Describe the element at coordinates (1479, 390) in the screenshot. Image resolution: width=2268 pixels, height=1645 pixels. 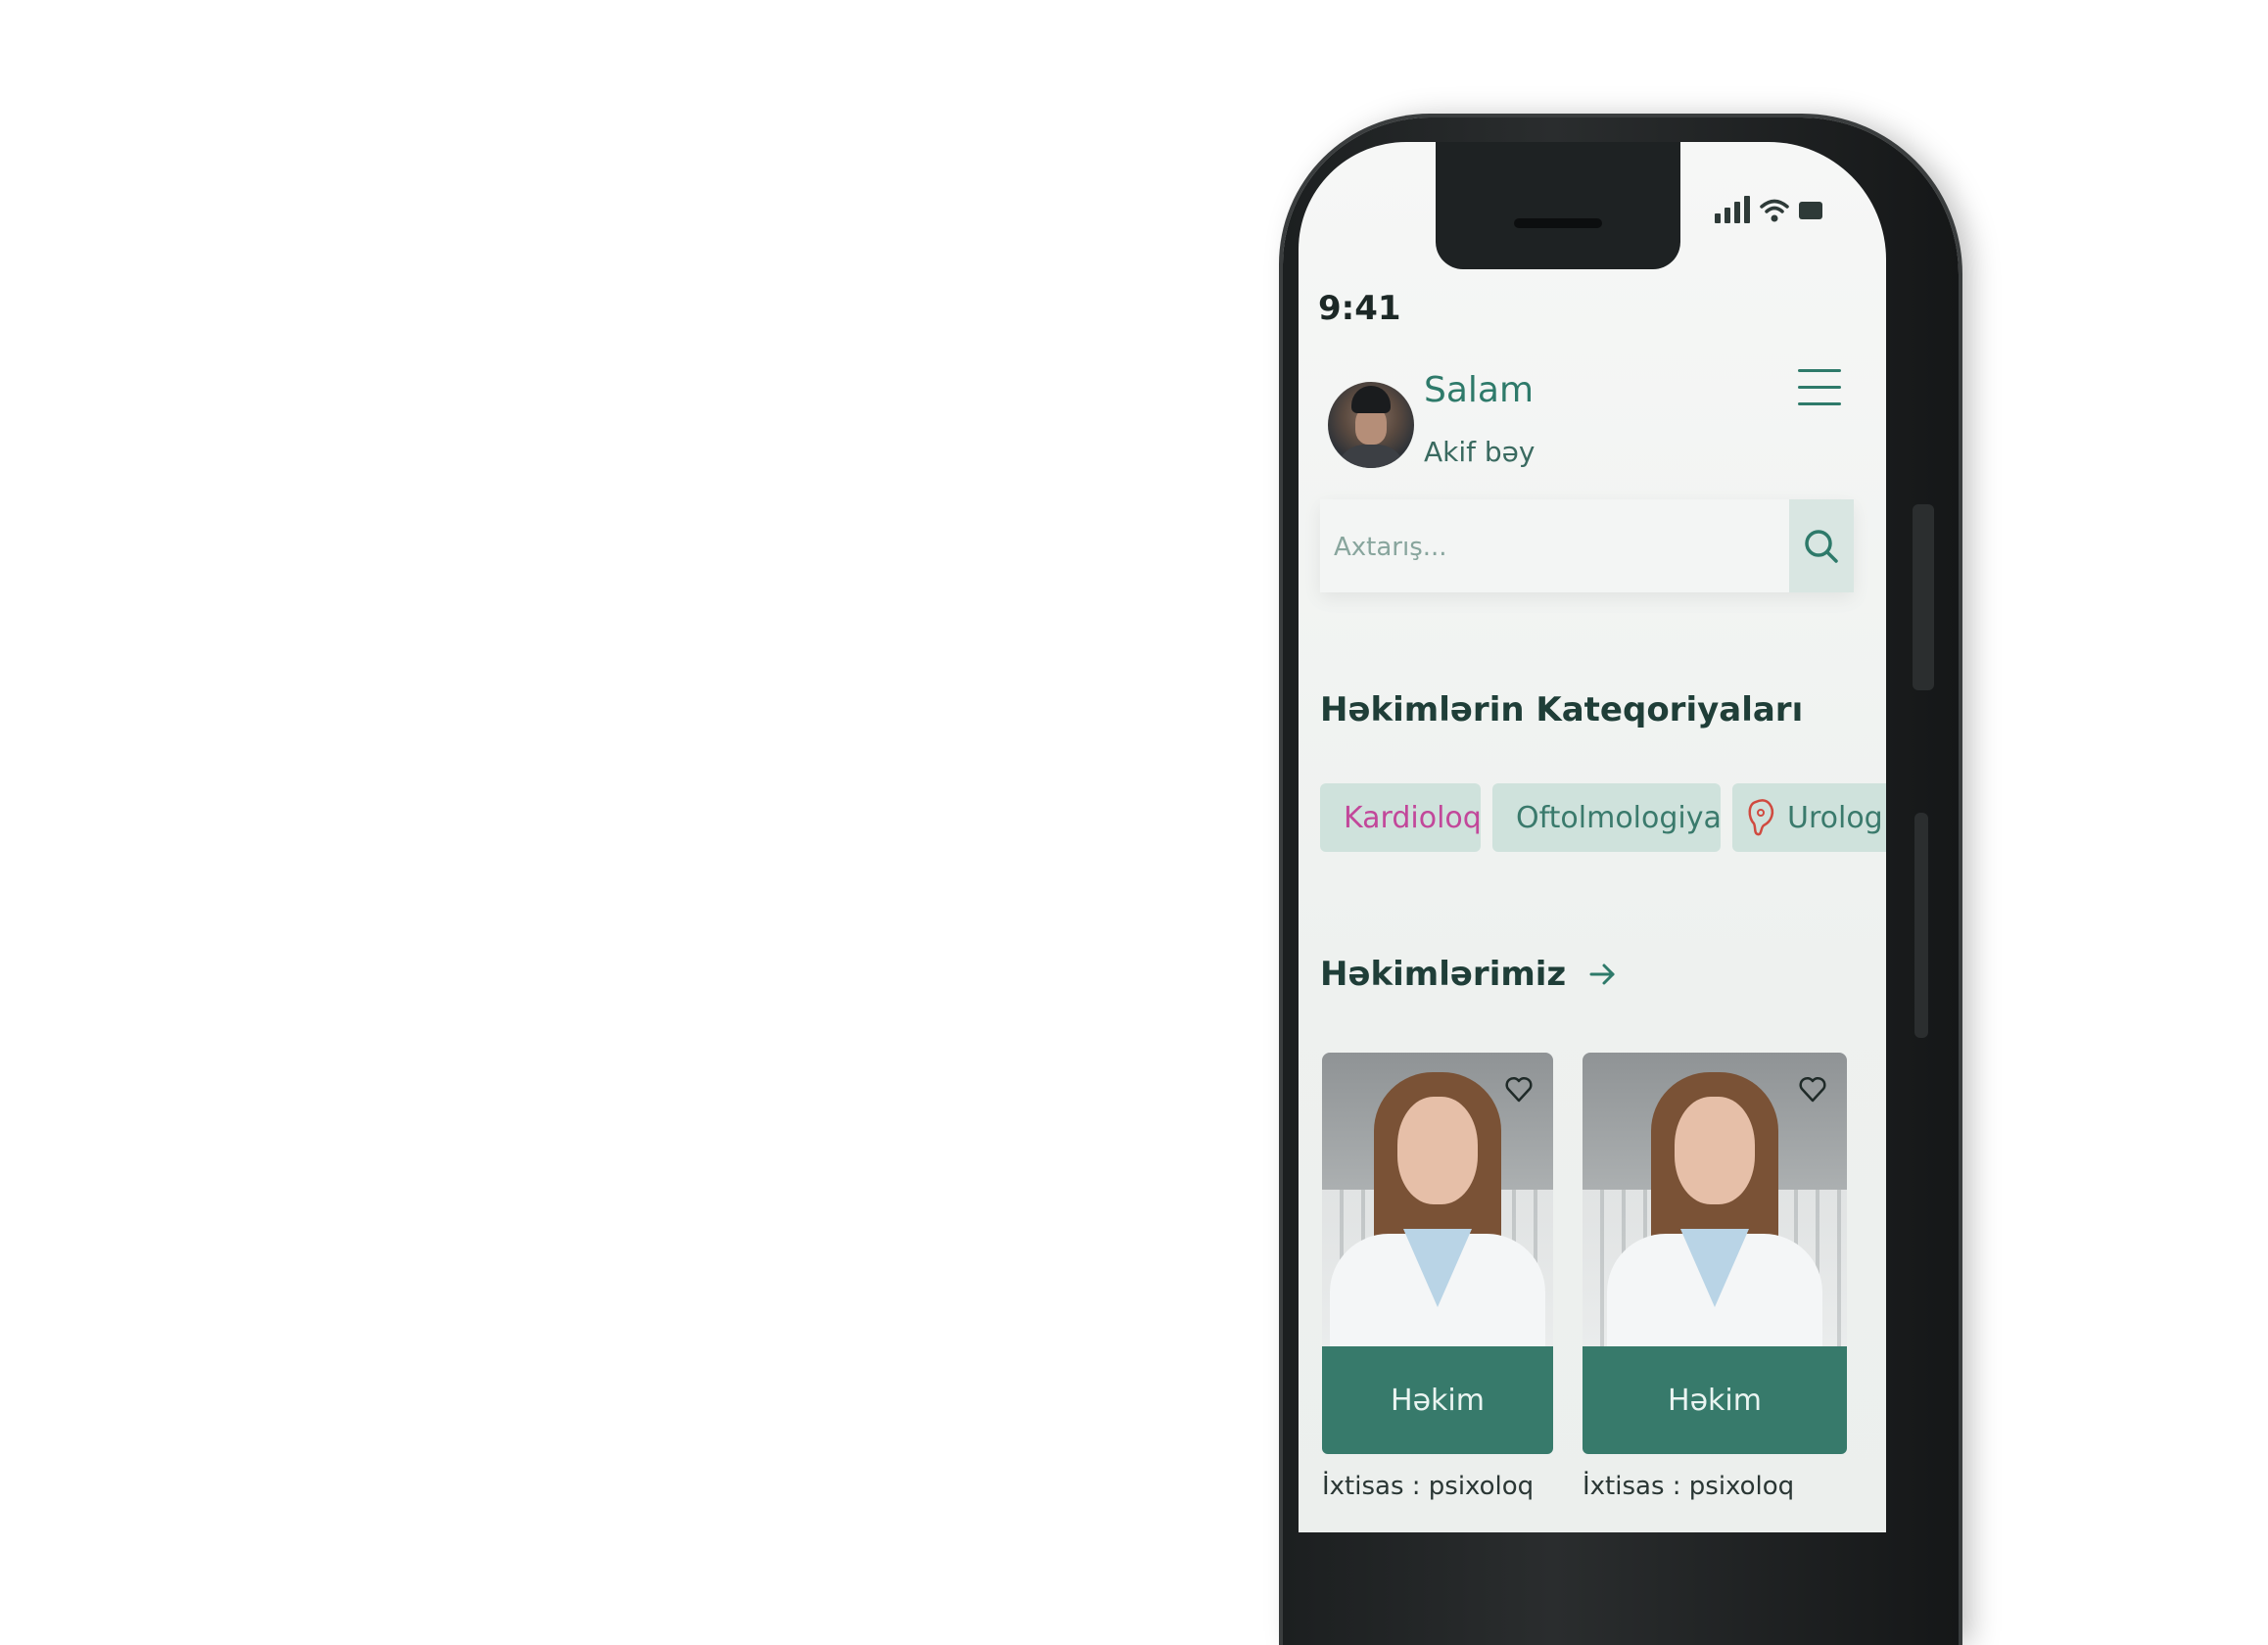
I see `greeting-text: Salam` at that location.